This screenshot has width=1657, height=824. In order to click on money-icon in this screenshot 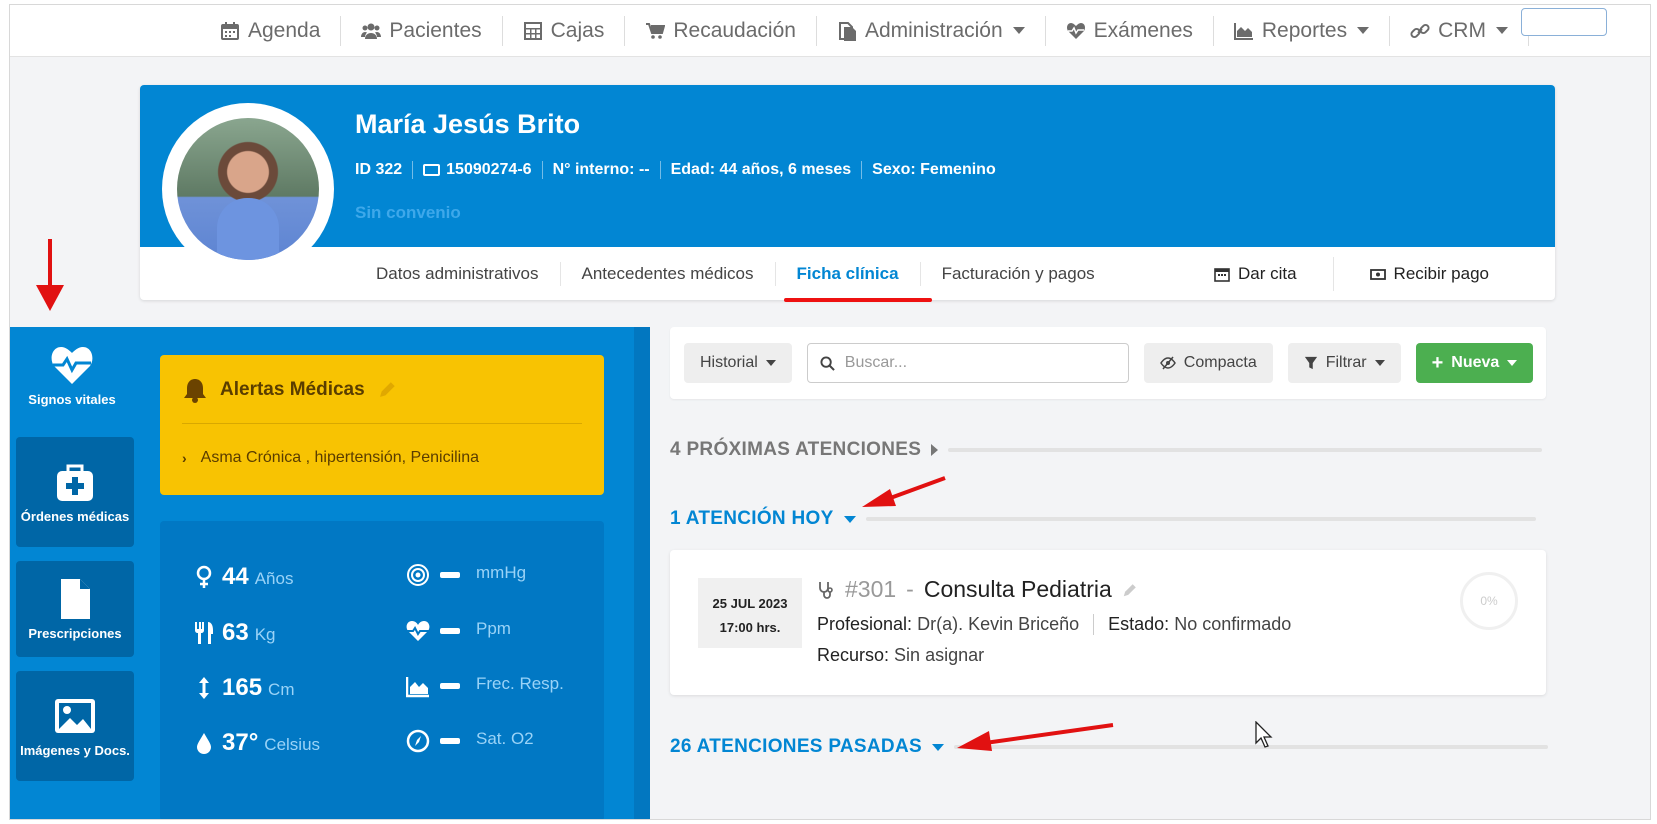, I will do `click(1377, 274)`.